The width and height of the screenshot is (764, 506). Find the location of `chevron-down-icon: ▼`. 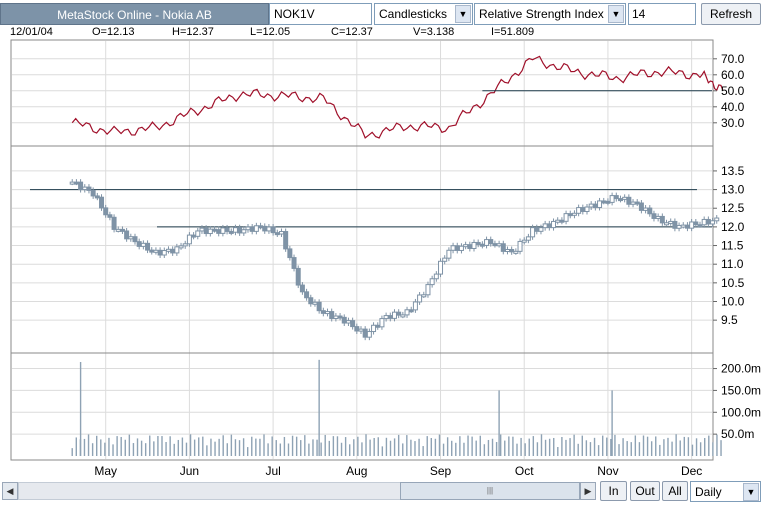

chevron-down-icon: ▼ is located at coordinates (751, 492).